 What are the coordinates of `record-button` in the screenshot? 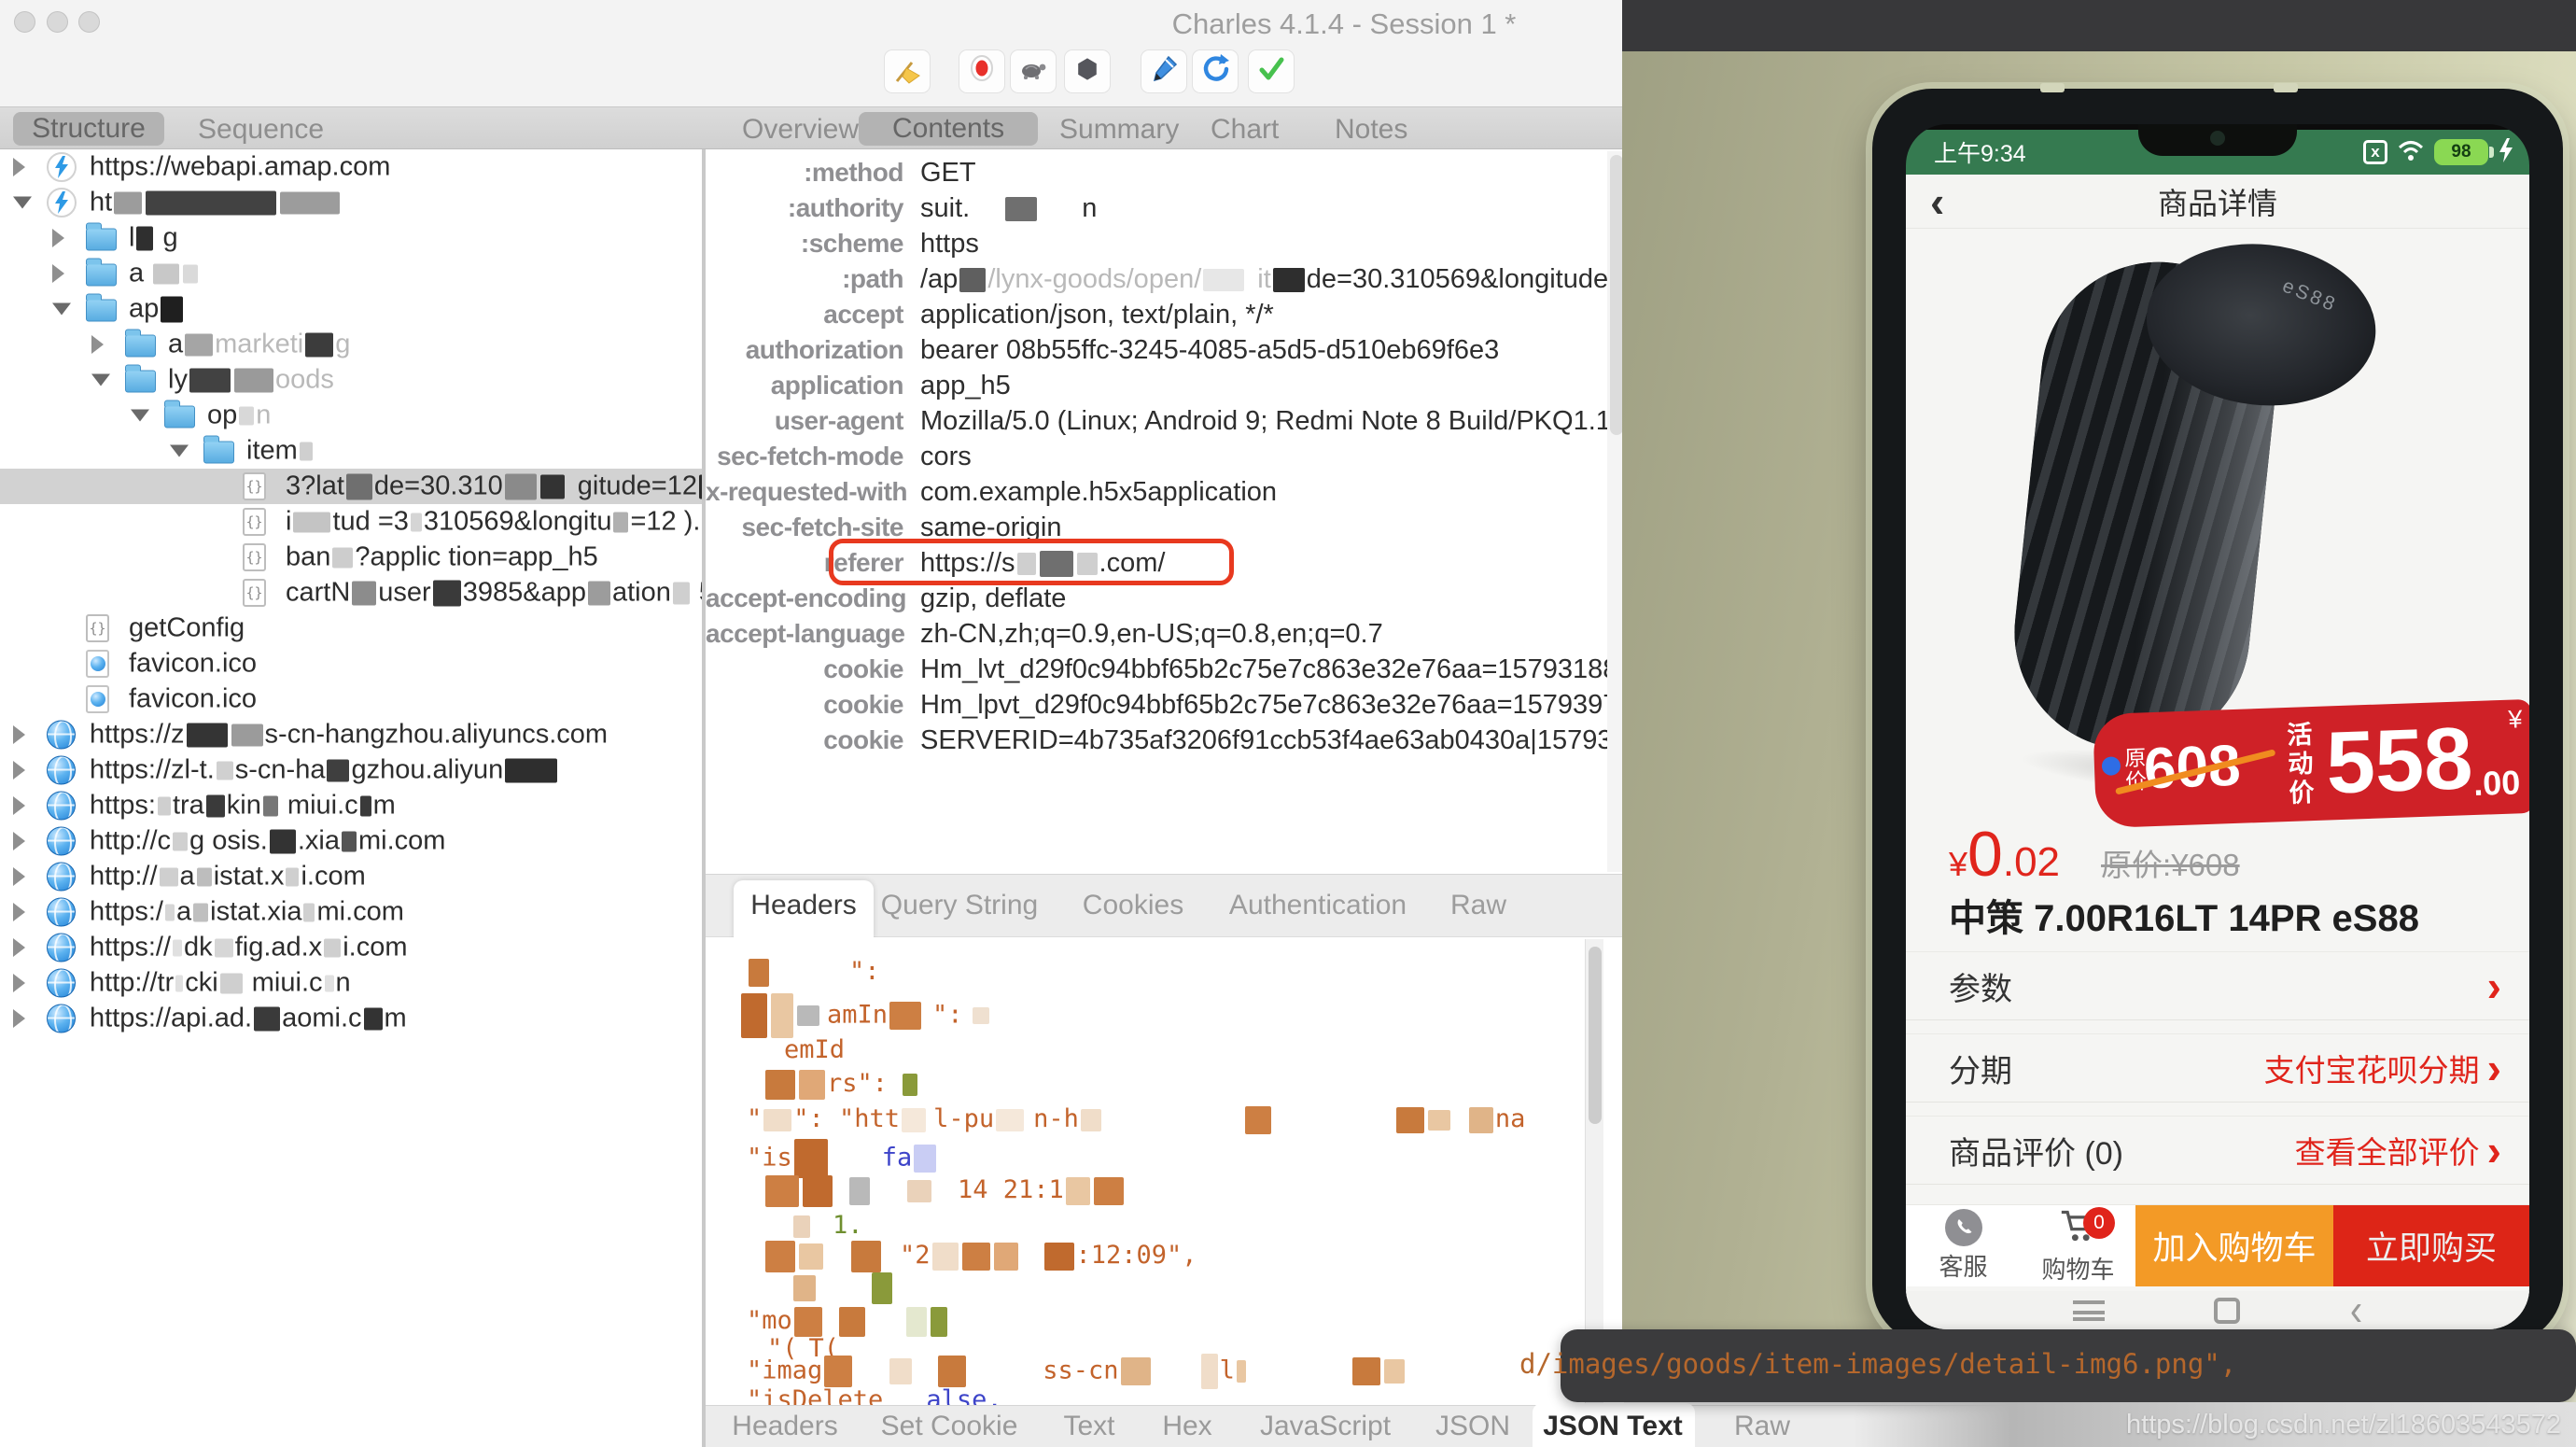 It's located at (982, 71).